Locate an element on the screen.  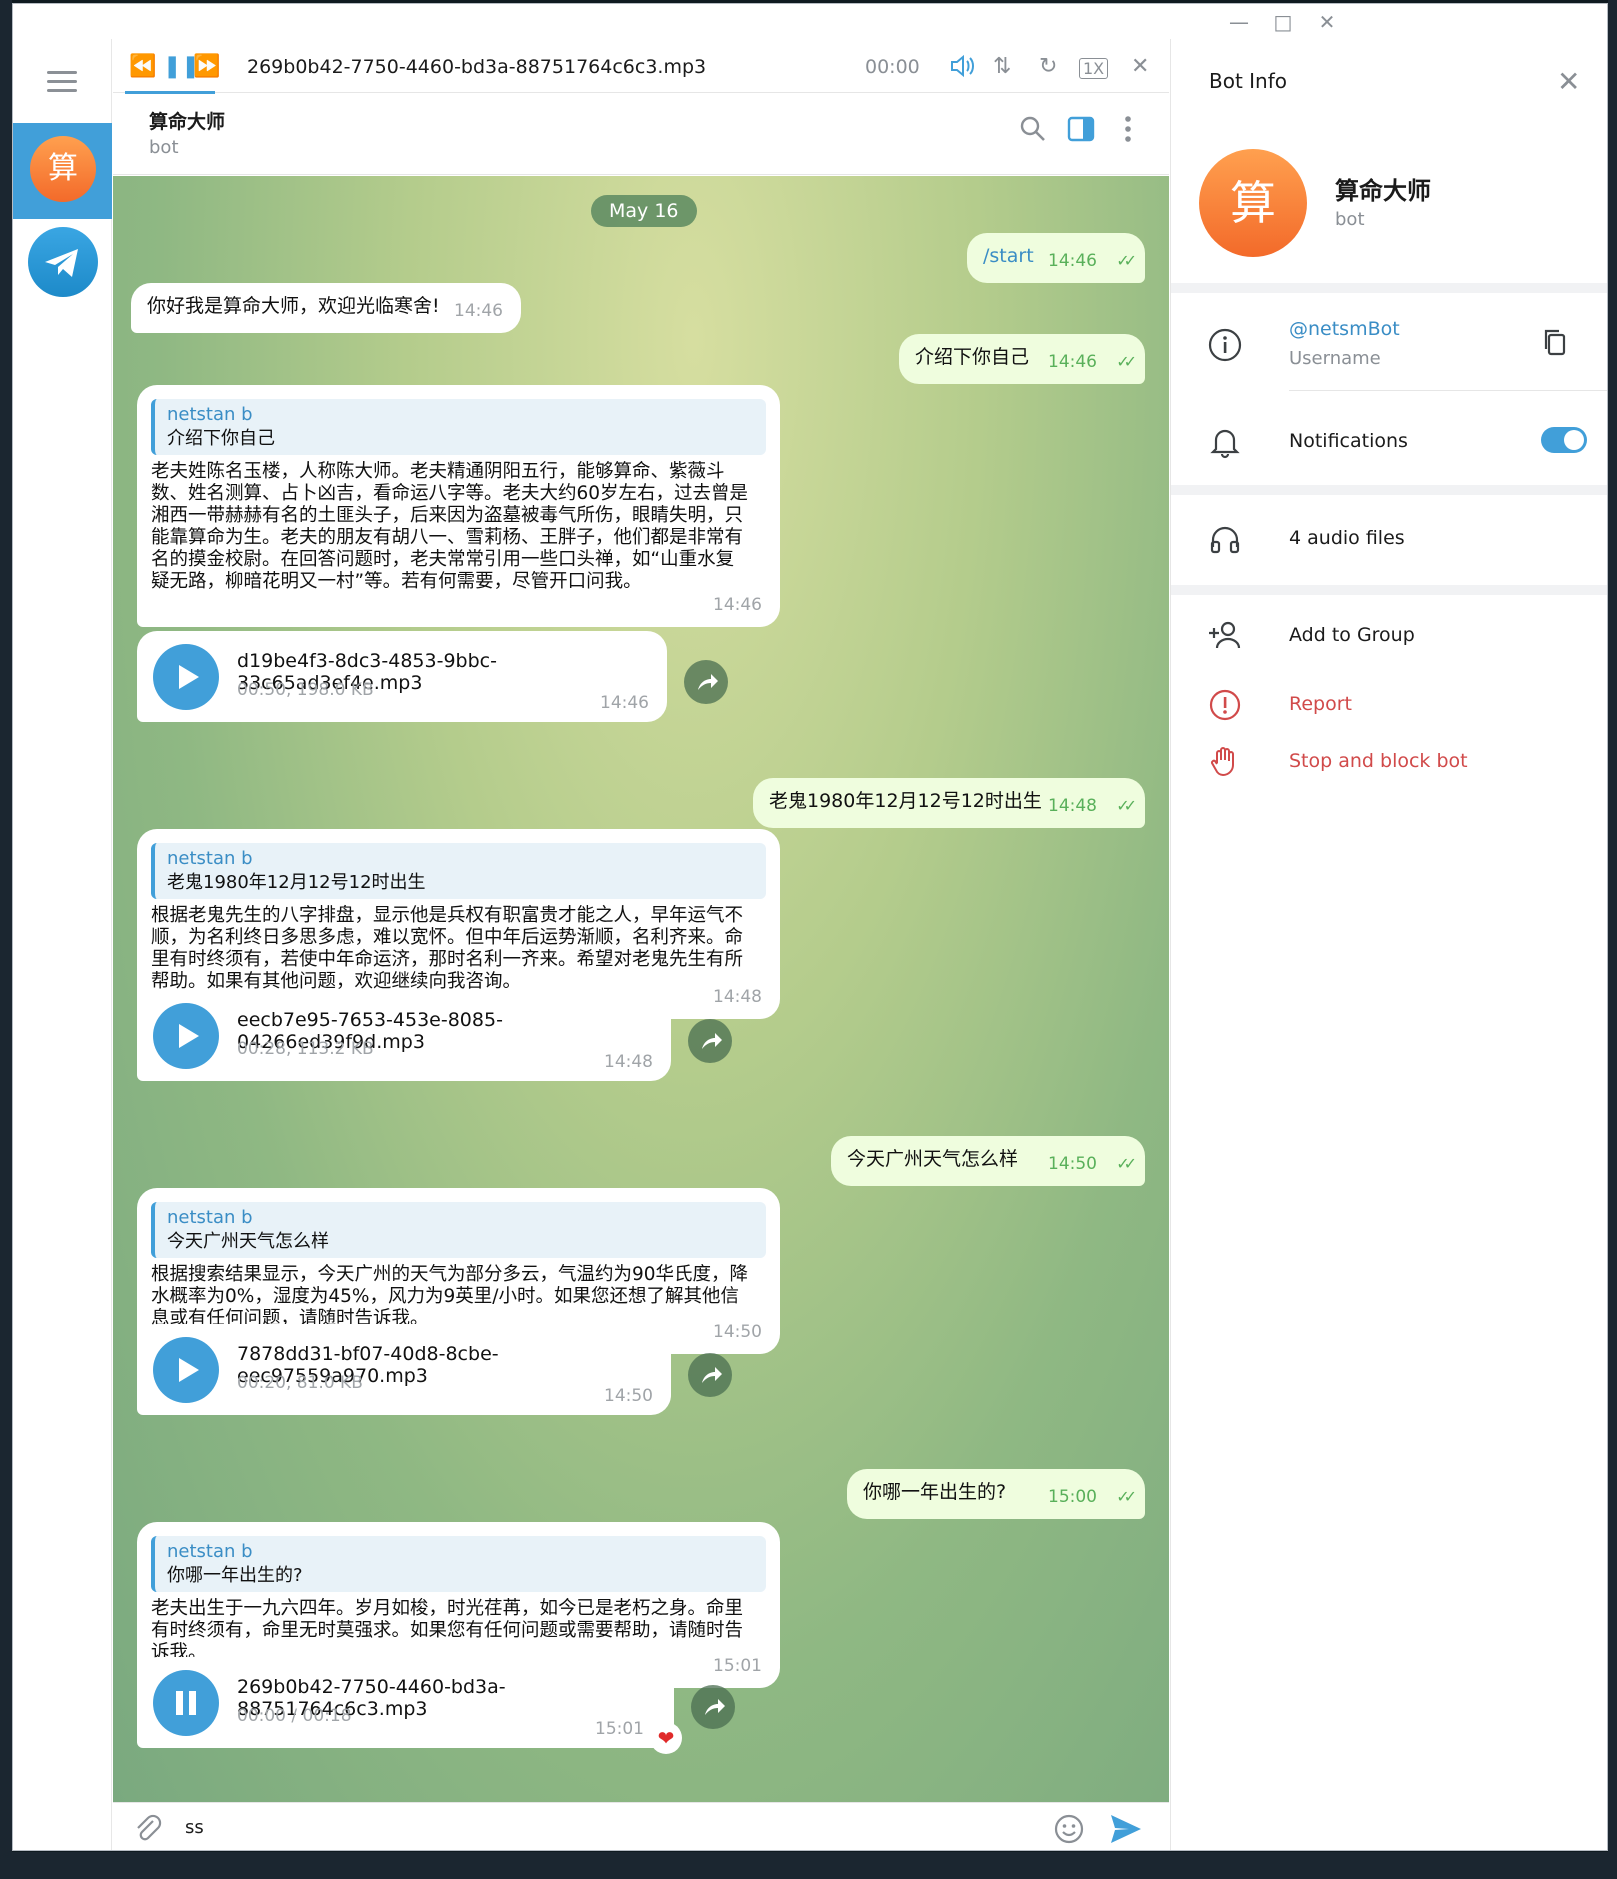
message-line: 老夫出生于一九六四年。岁月如梭，时光荏苒，如今已是老朽之身。命里 is located at coordinates (447, 1608).